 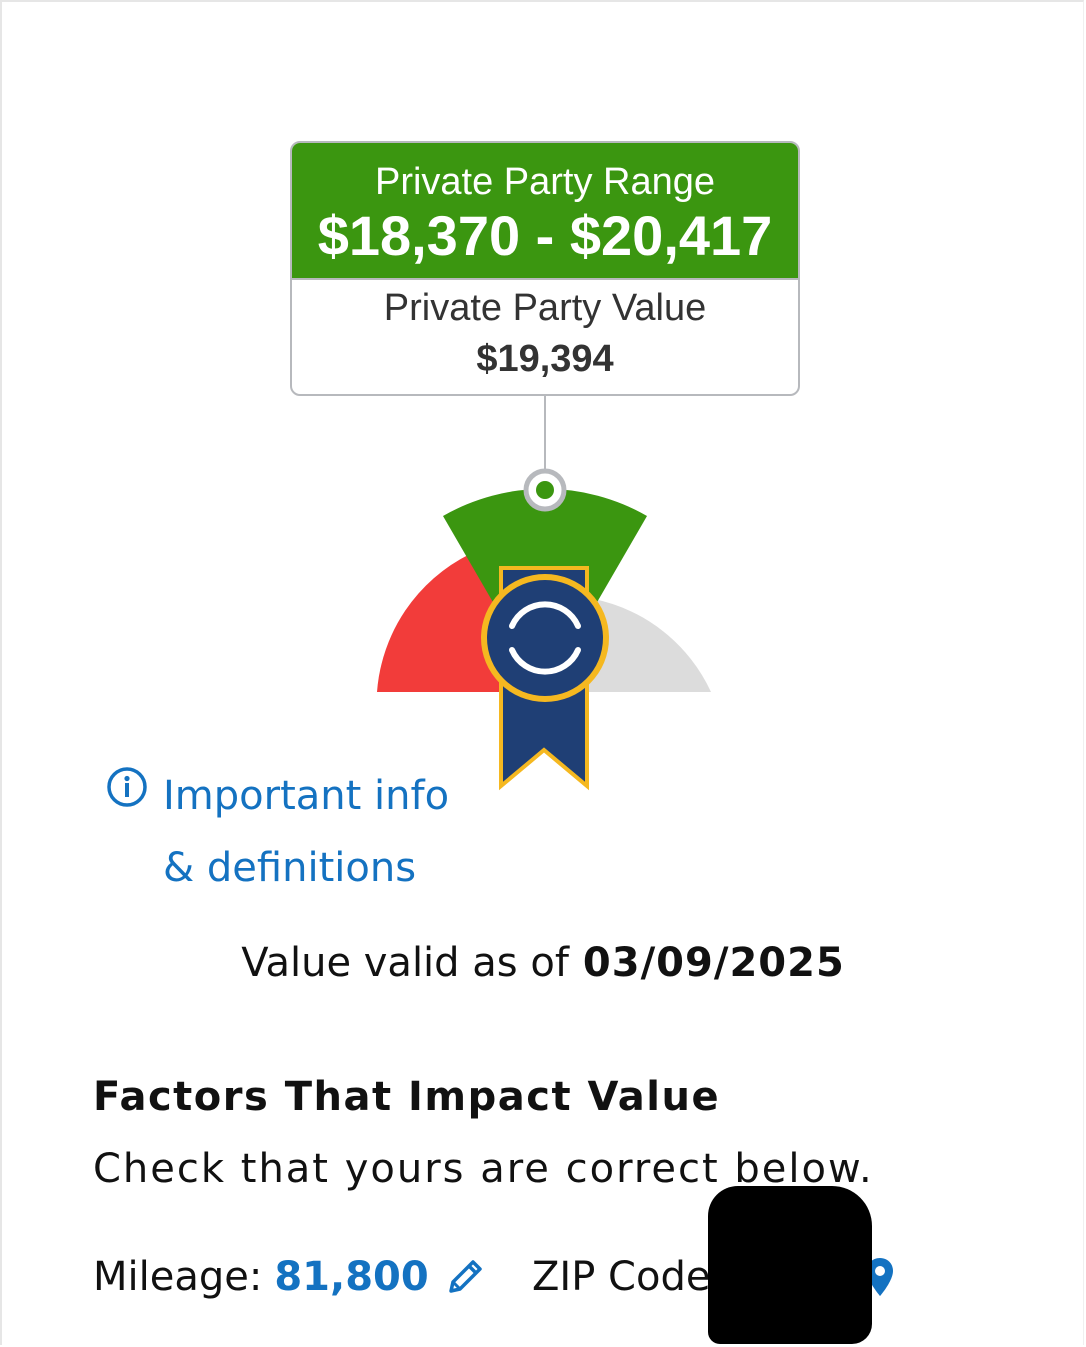 What do you see at coordinates (289, 868) in the screenshot?
I see `definitions-text: & definitions` at bounding box center [289, 868].